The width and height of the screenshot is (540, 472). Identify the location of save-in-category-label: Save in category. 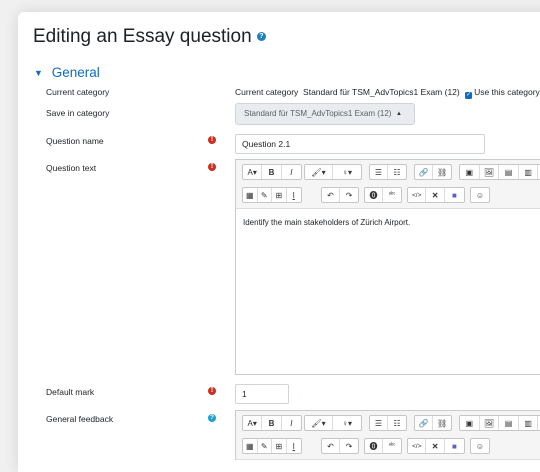
(78, 113).